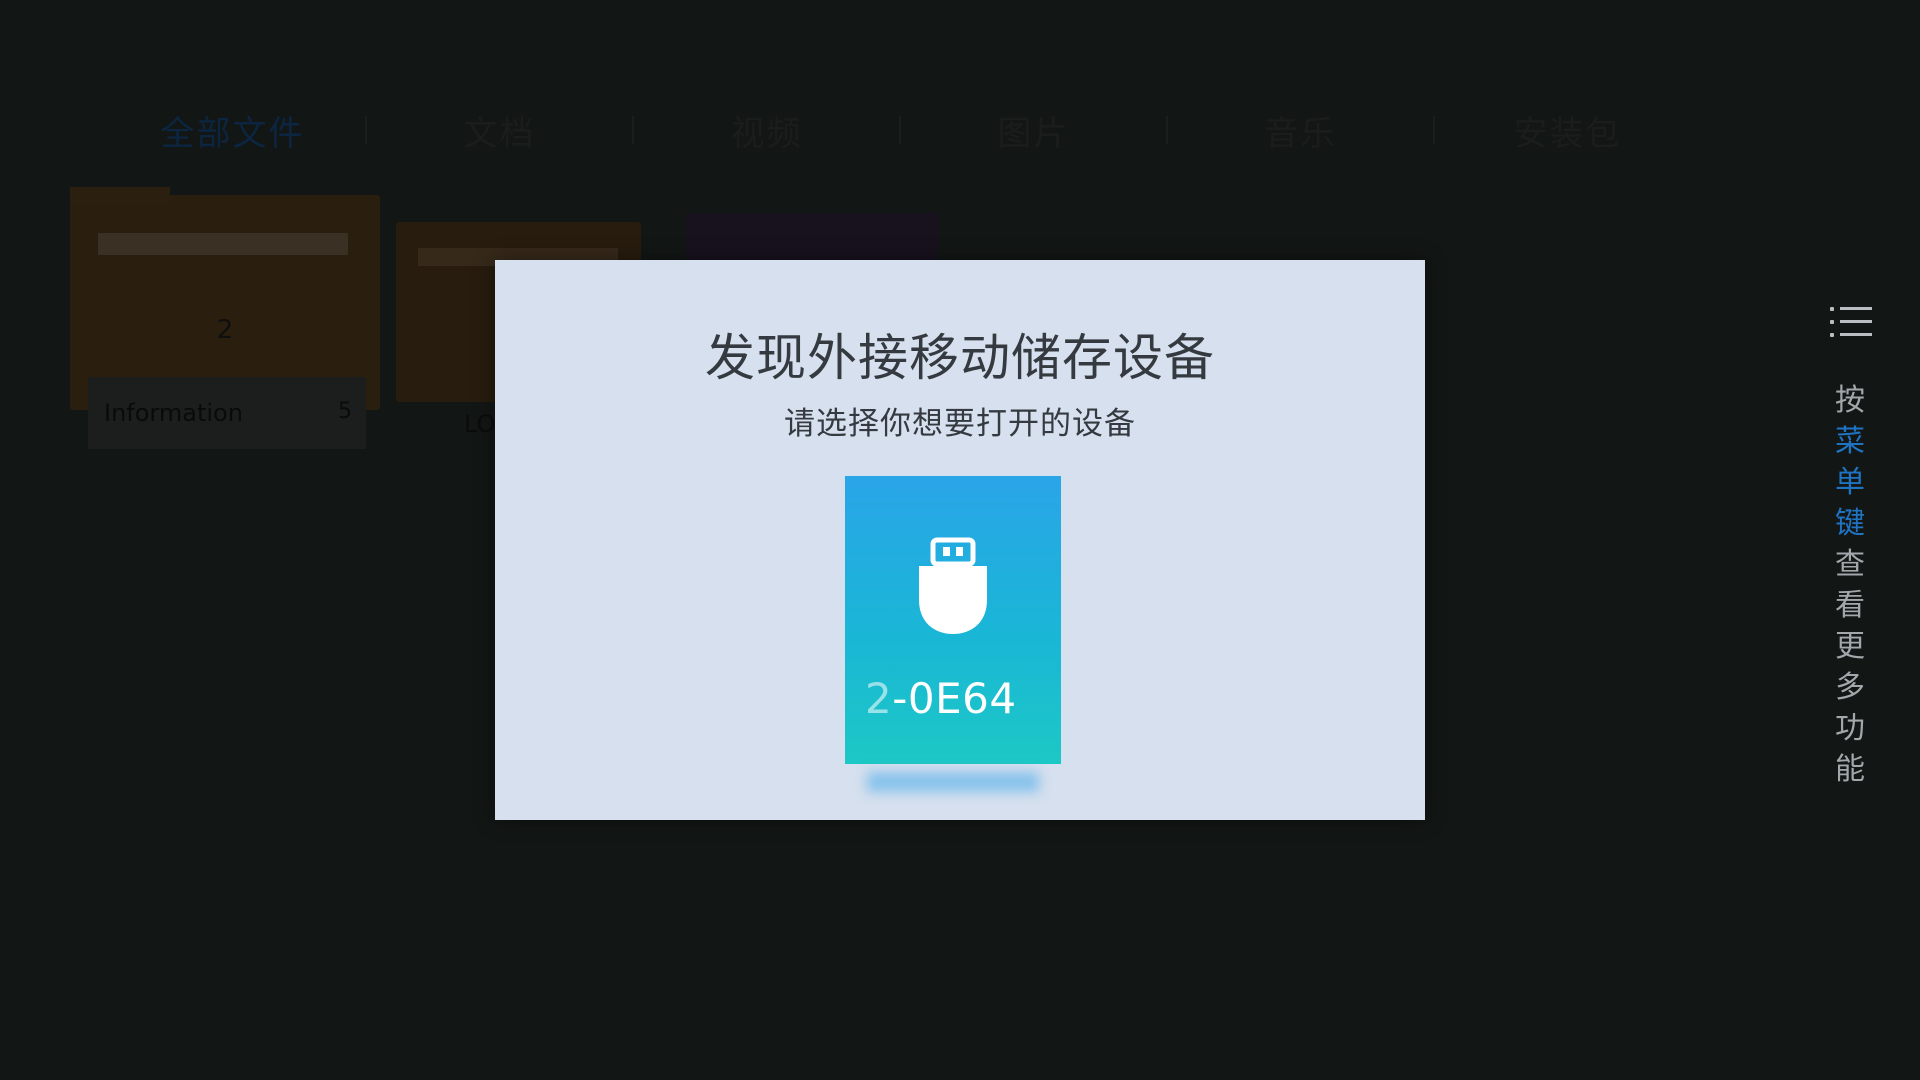  I want to click on usb-drive-icon, so click(953, 585).